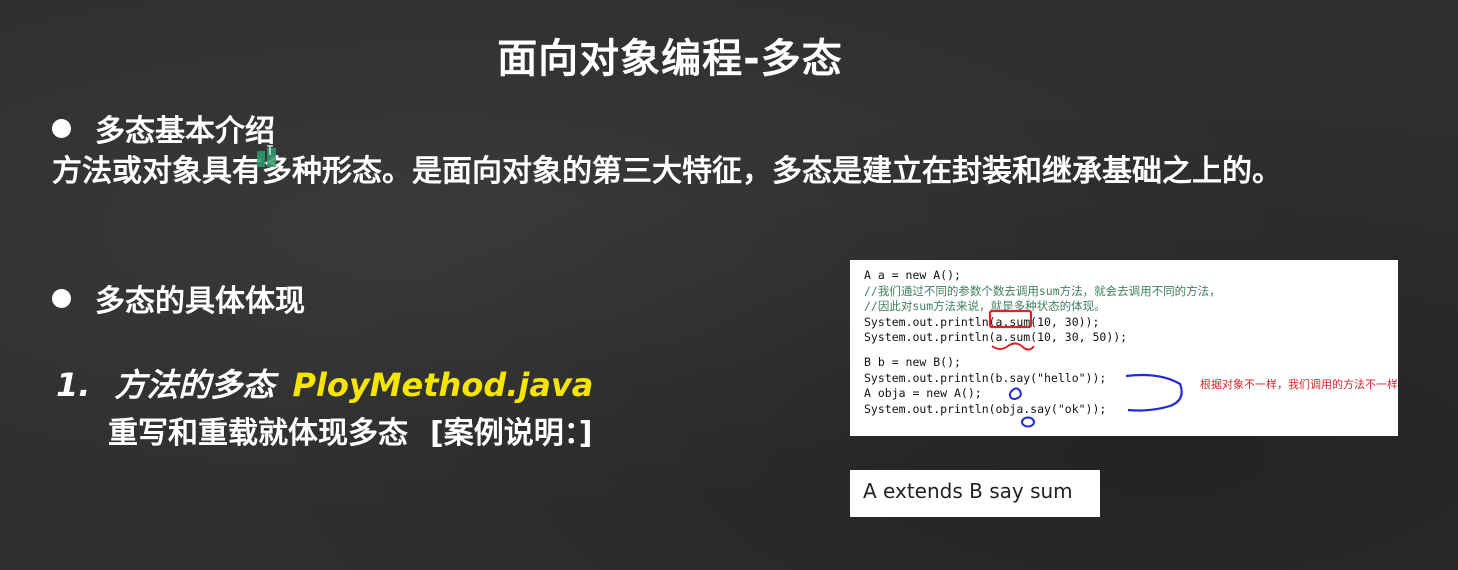 This screenshot has width=1458, height=570. I want to click on section-heading-manifest: 多态的具体体现, so click(200, 301).